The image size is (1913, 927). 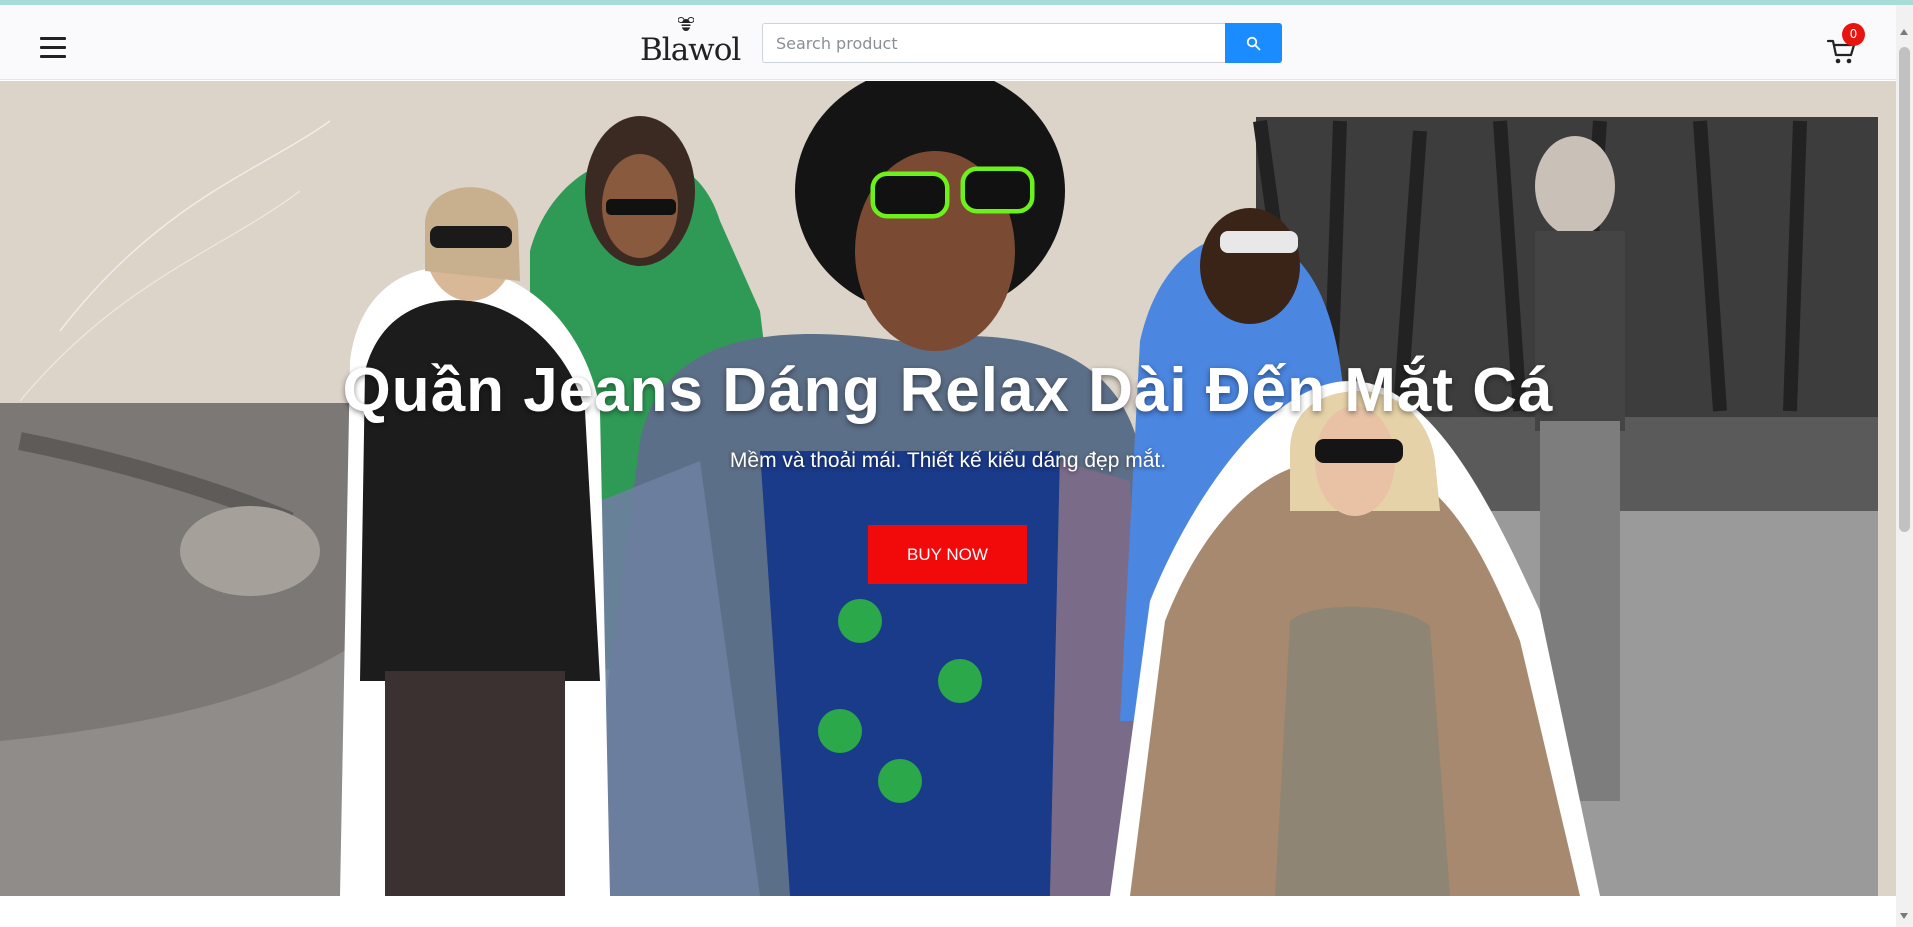 I want to click on search-icon, so click(x=1253, y=43).